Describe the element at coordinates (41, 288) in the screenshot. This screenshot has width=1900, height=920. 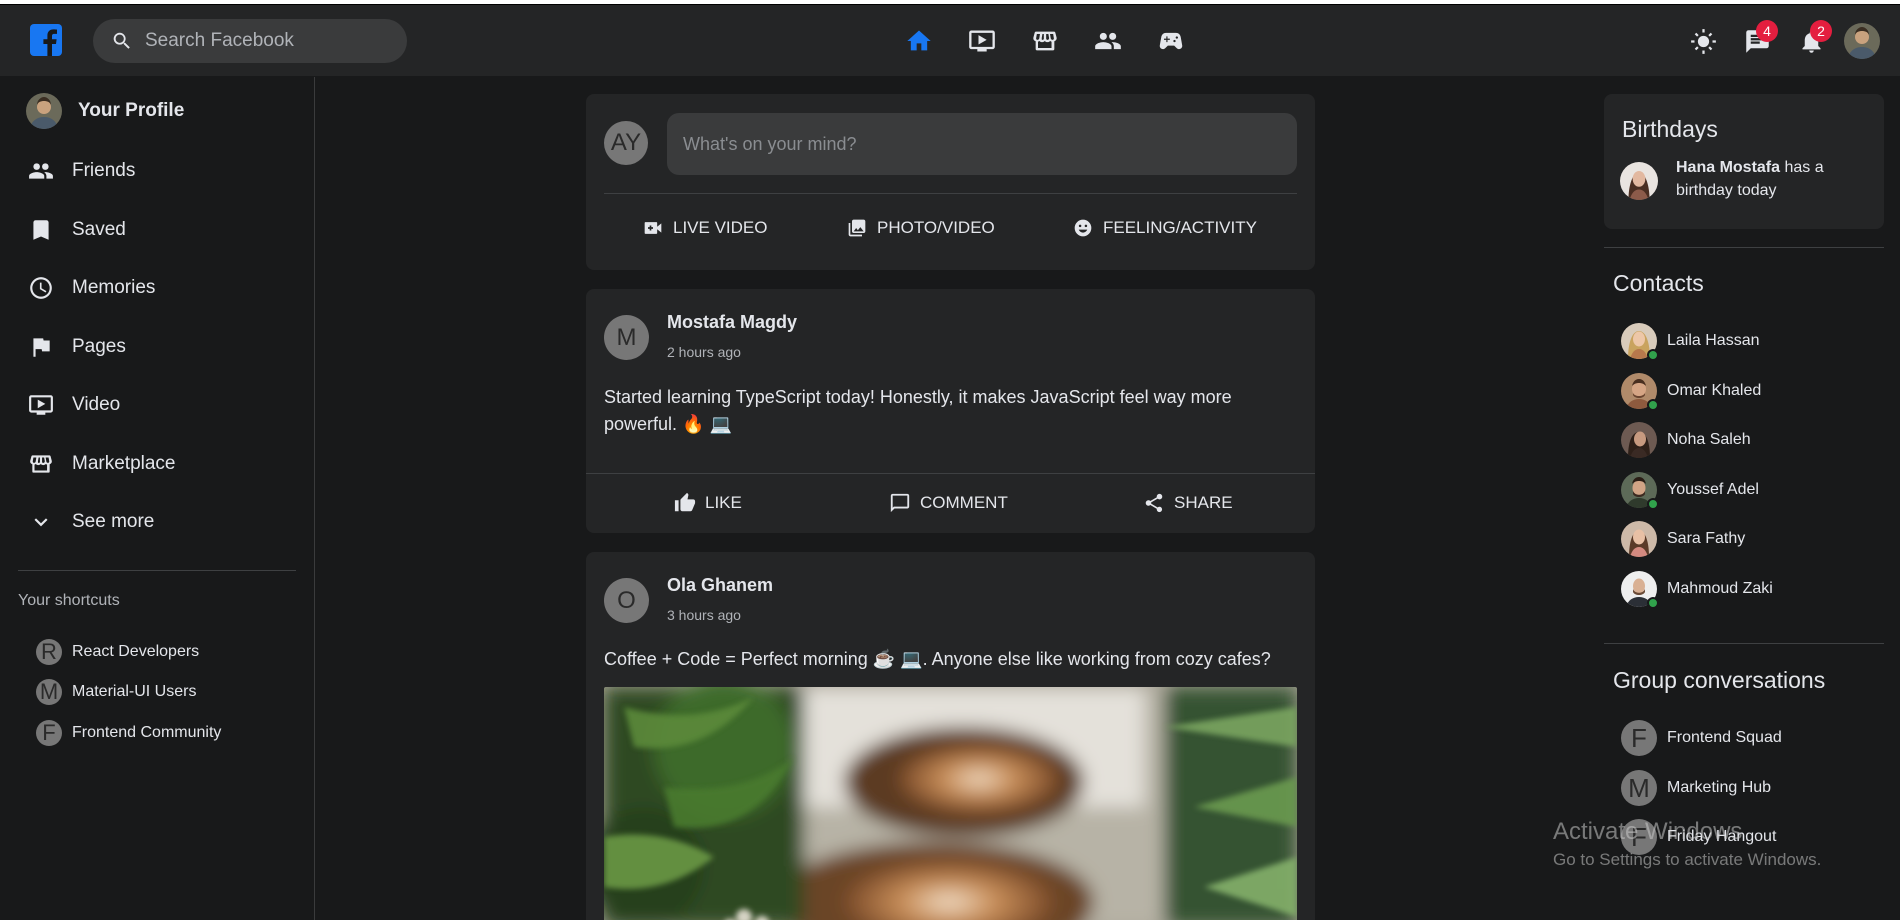
I see `clock-icon` at that location.